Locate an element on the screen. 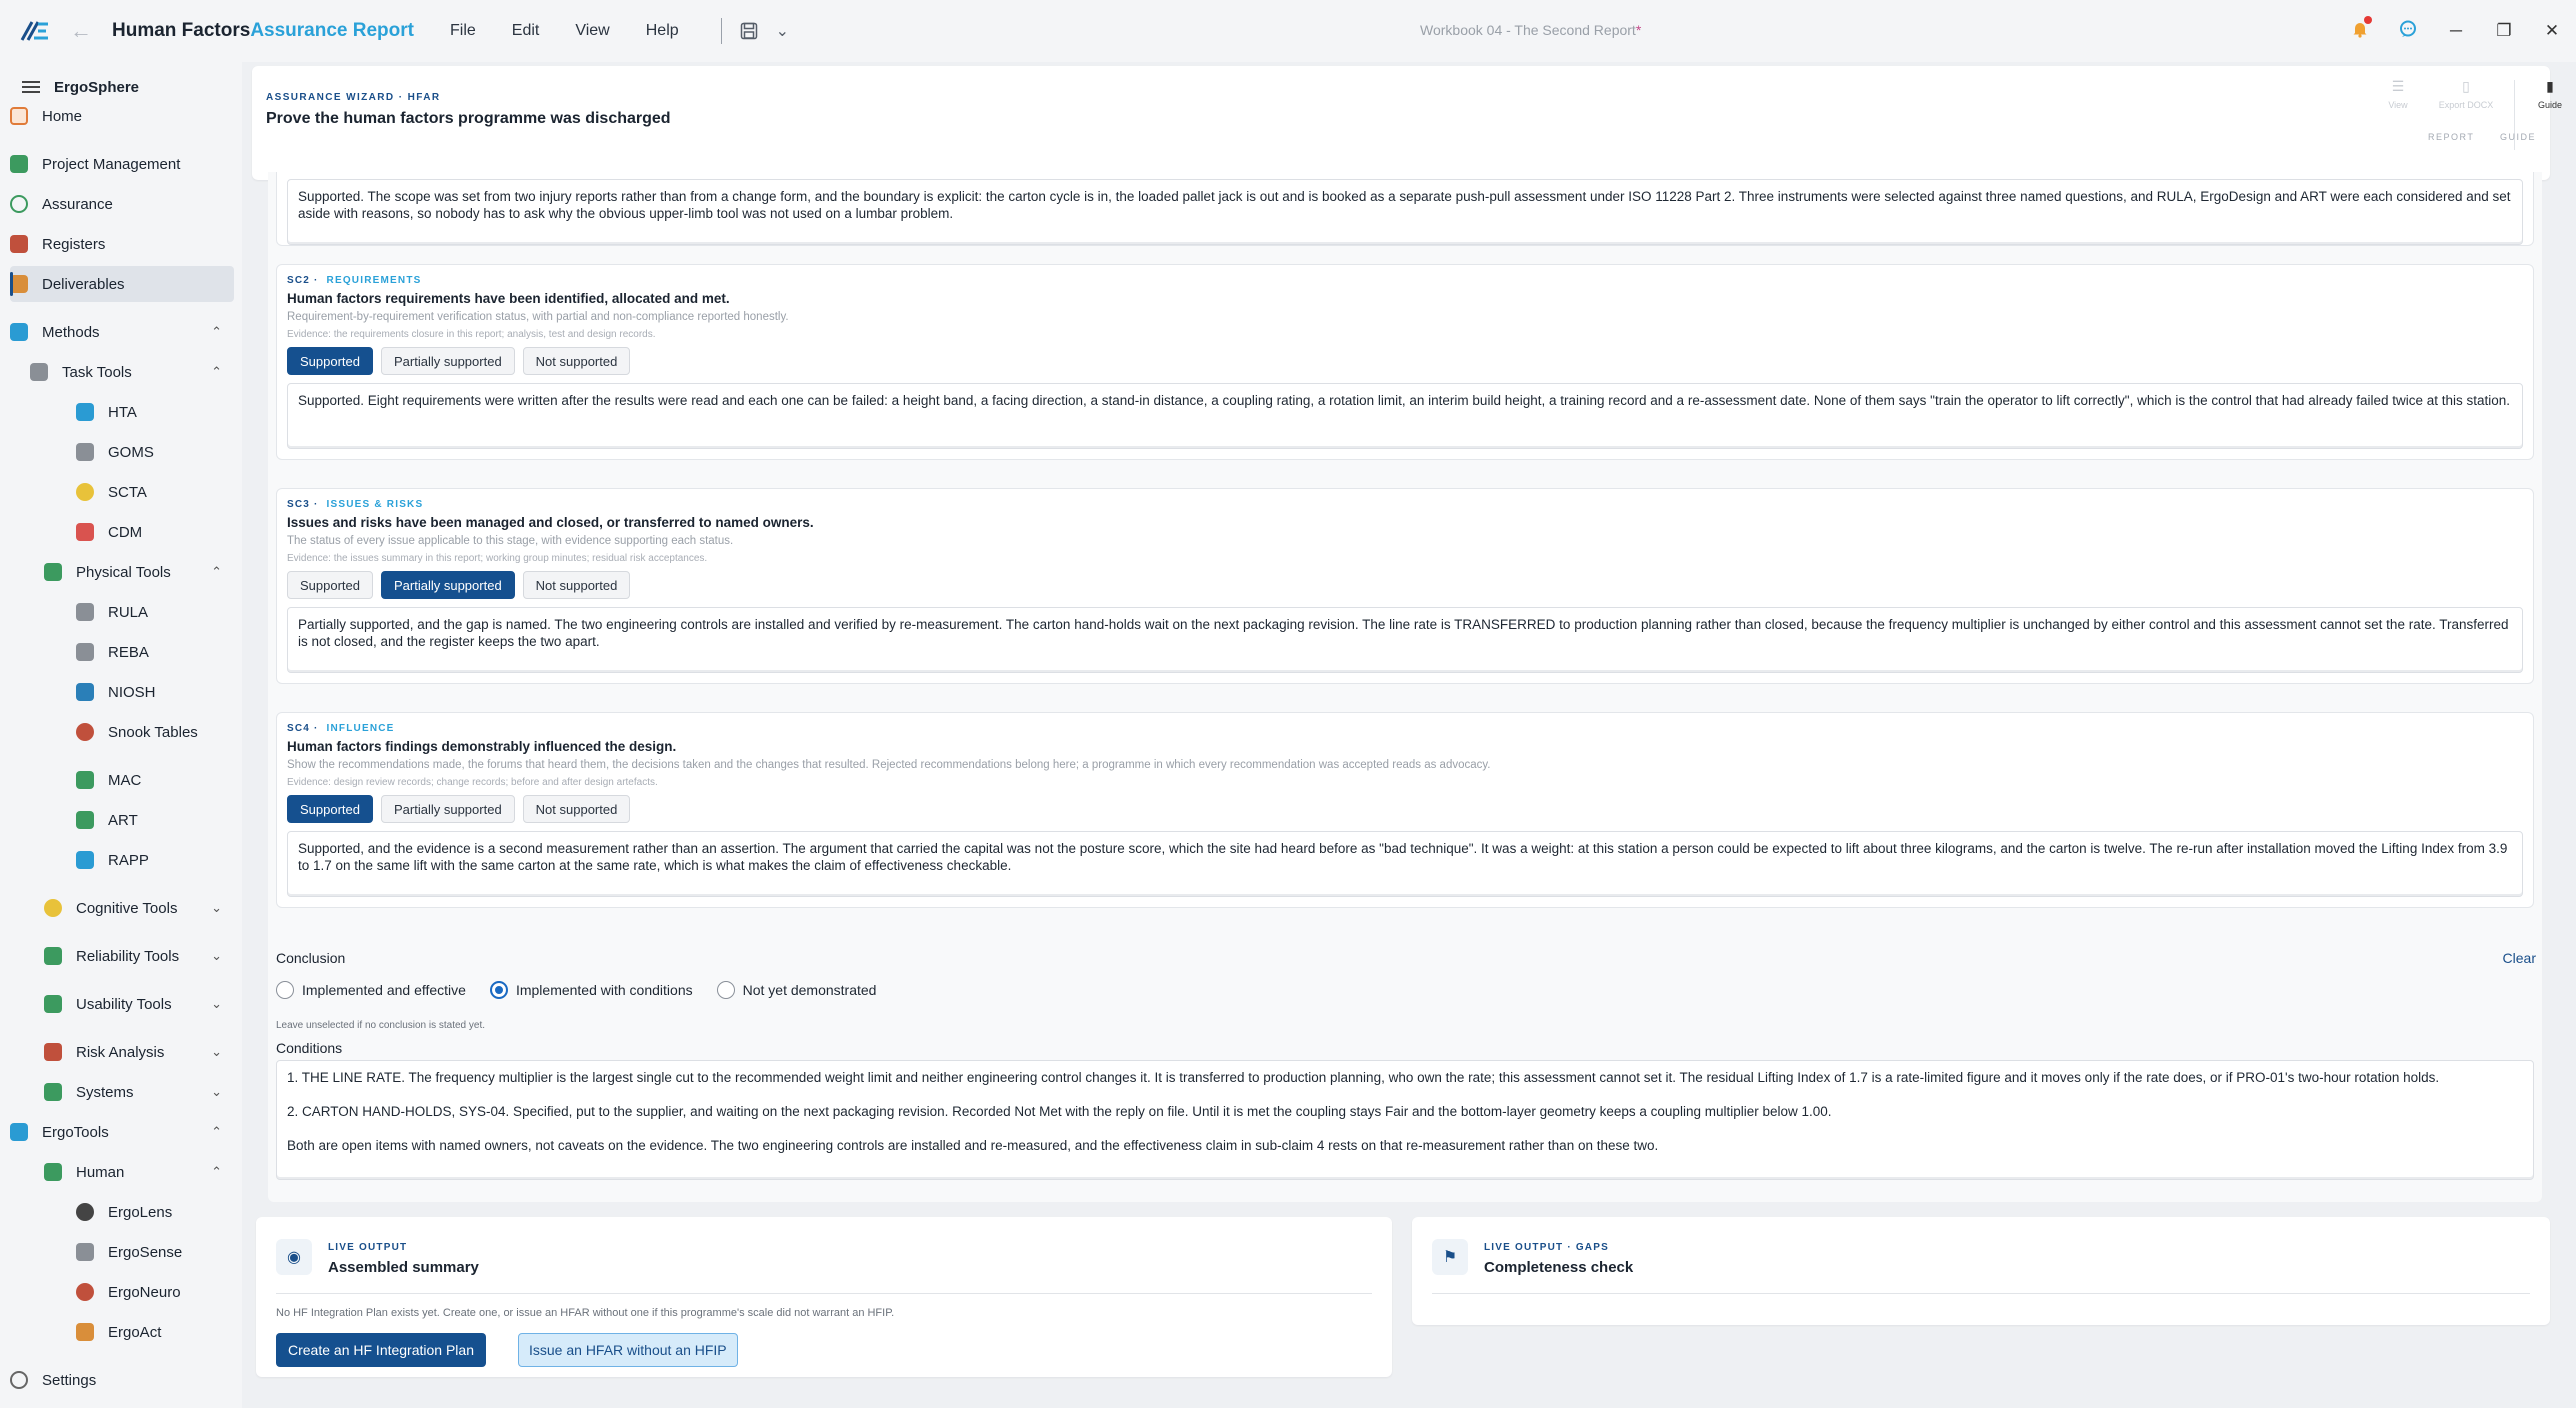 This screenshot has width=2576, height=1408. breadcrumb-wizard: ASSURANCE WIZARD is located at coordinates (330, 97).